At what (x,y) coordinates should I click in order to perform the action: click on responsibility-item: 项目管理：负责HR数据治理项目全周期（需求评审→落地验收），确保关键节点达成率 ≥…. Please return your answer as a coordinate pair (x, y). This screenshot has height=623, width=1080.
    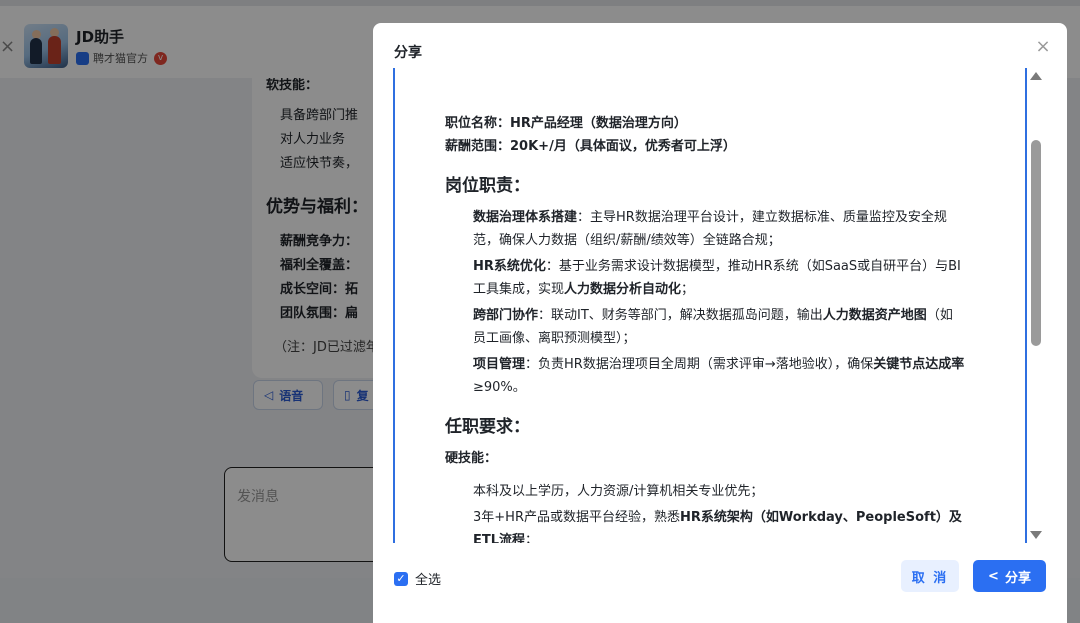
    Looking at the image, I should click on (705, 376).